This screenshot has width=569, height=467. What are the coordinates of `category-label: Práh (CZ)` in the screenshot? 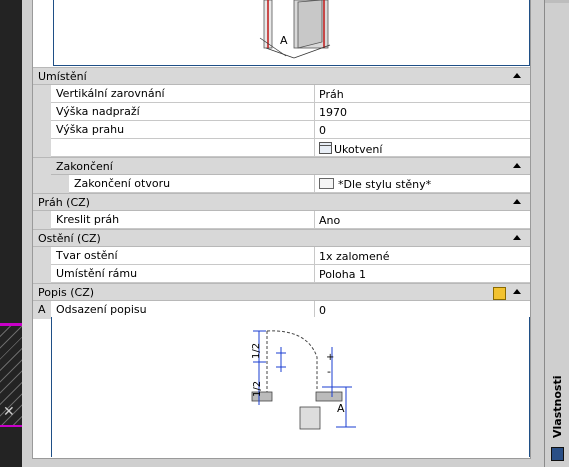 It's located at (64, 202).